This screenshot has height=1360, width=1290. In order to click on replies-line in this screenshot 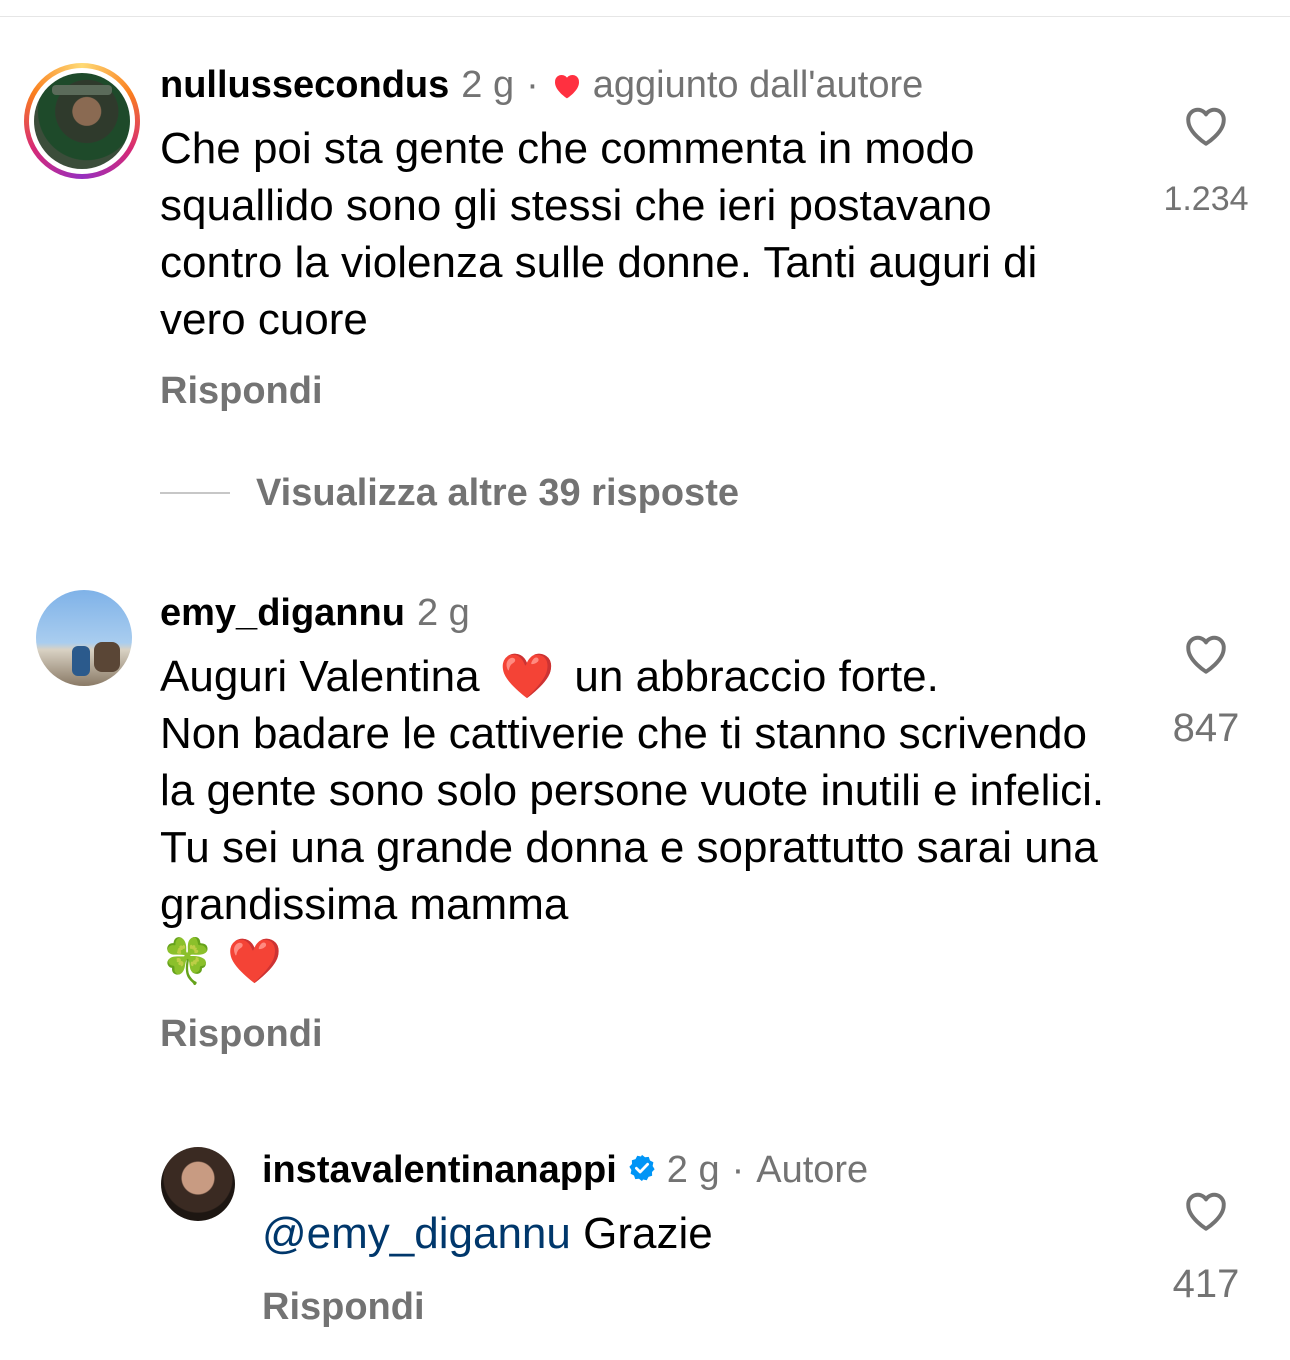, I will do `click(195, 493)`.